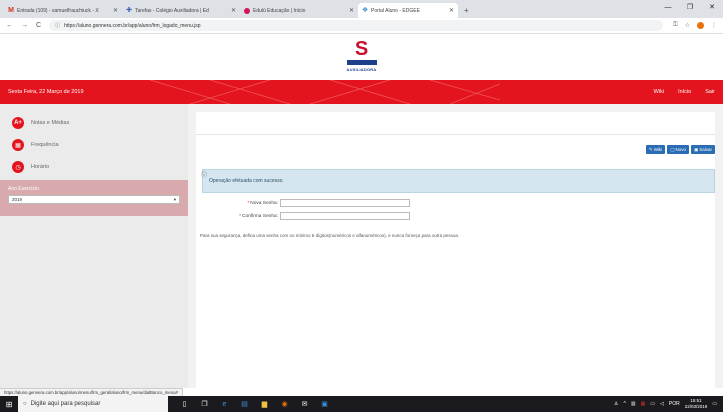 The width and height of the screenshot is (723, 412). I want to click on confirm-password-row: *Confirma Senha:, so click(313, 216).